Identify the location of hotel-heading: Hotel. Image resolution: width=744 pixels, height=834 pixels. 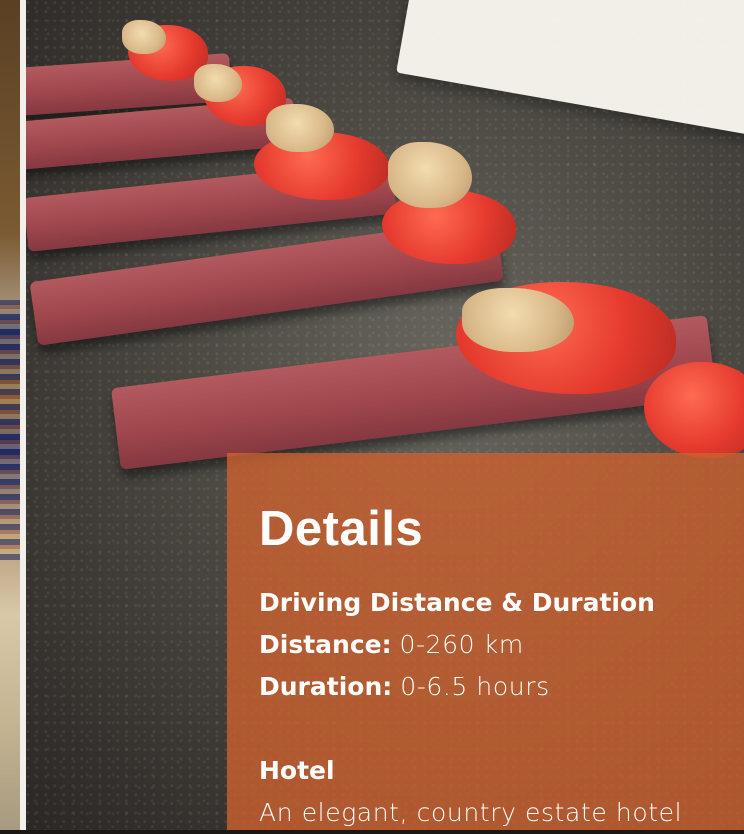
(297, 770).